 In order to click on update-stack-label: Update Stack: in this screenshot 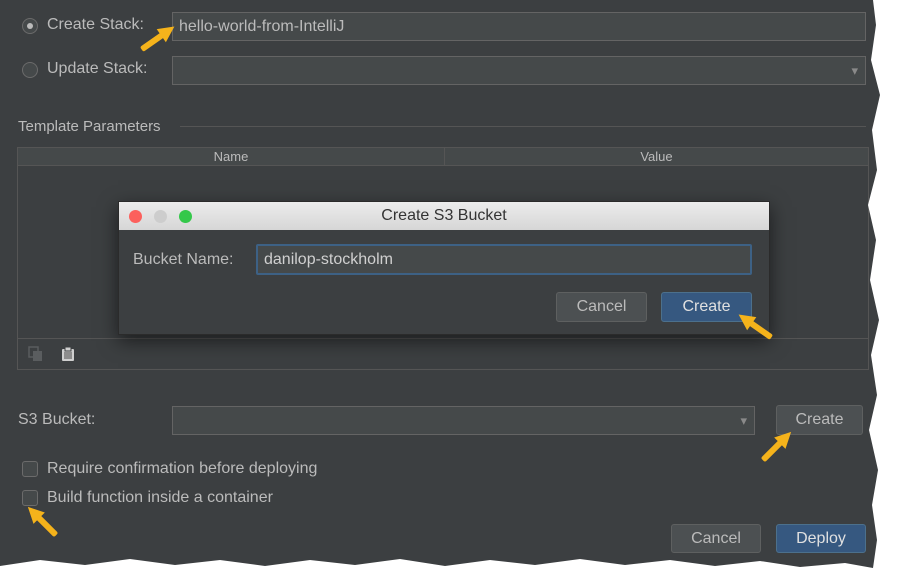, I will do `click(97, 68)`.